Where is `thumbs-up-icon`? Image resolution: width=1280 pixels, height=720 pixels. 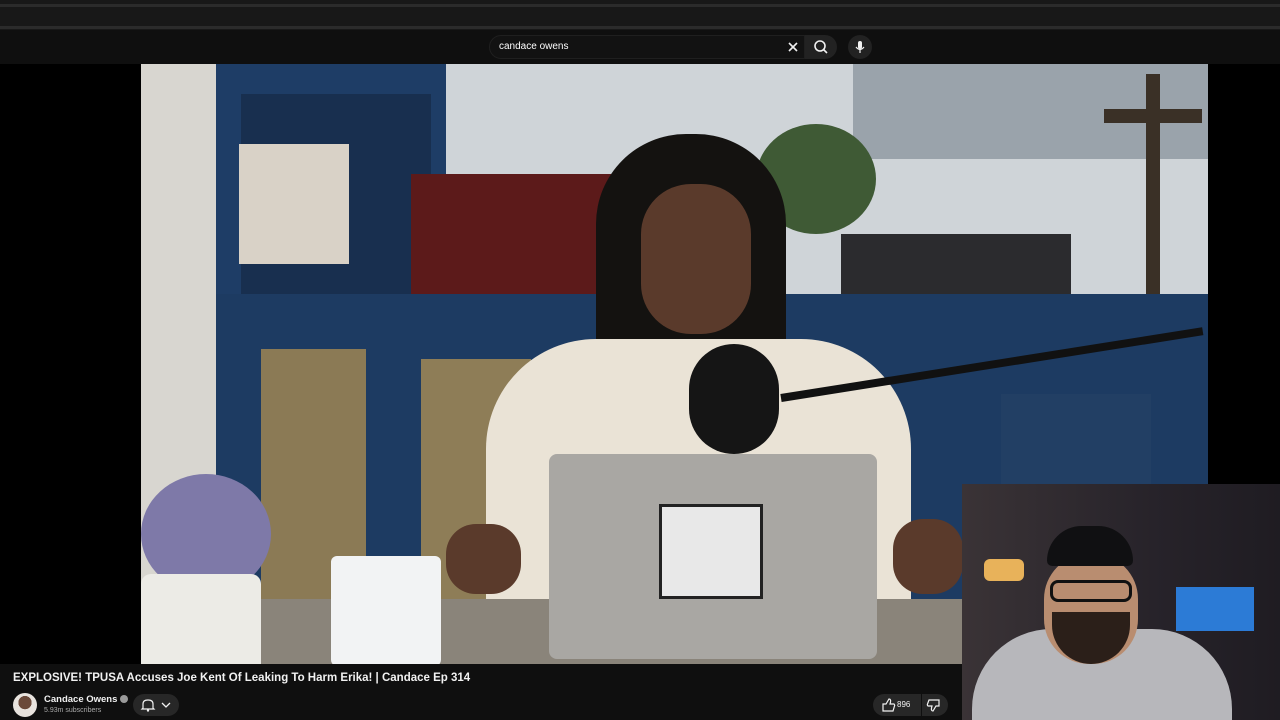
thumbs-up-icon is located at coordinates (889, 705).